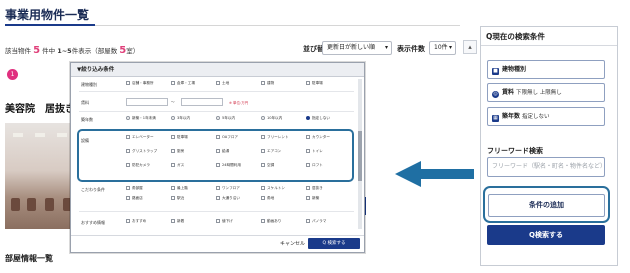  What do you see at coordinates (141, 151) in the screenshot?
I see `checkbox-option: グリストラップ` at bounding box center [141, 151].